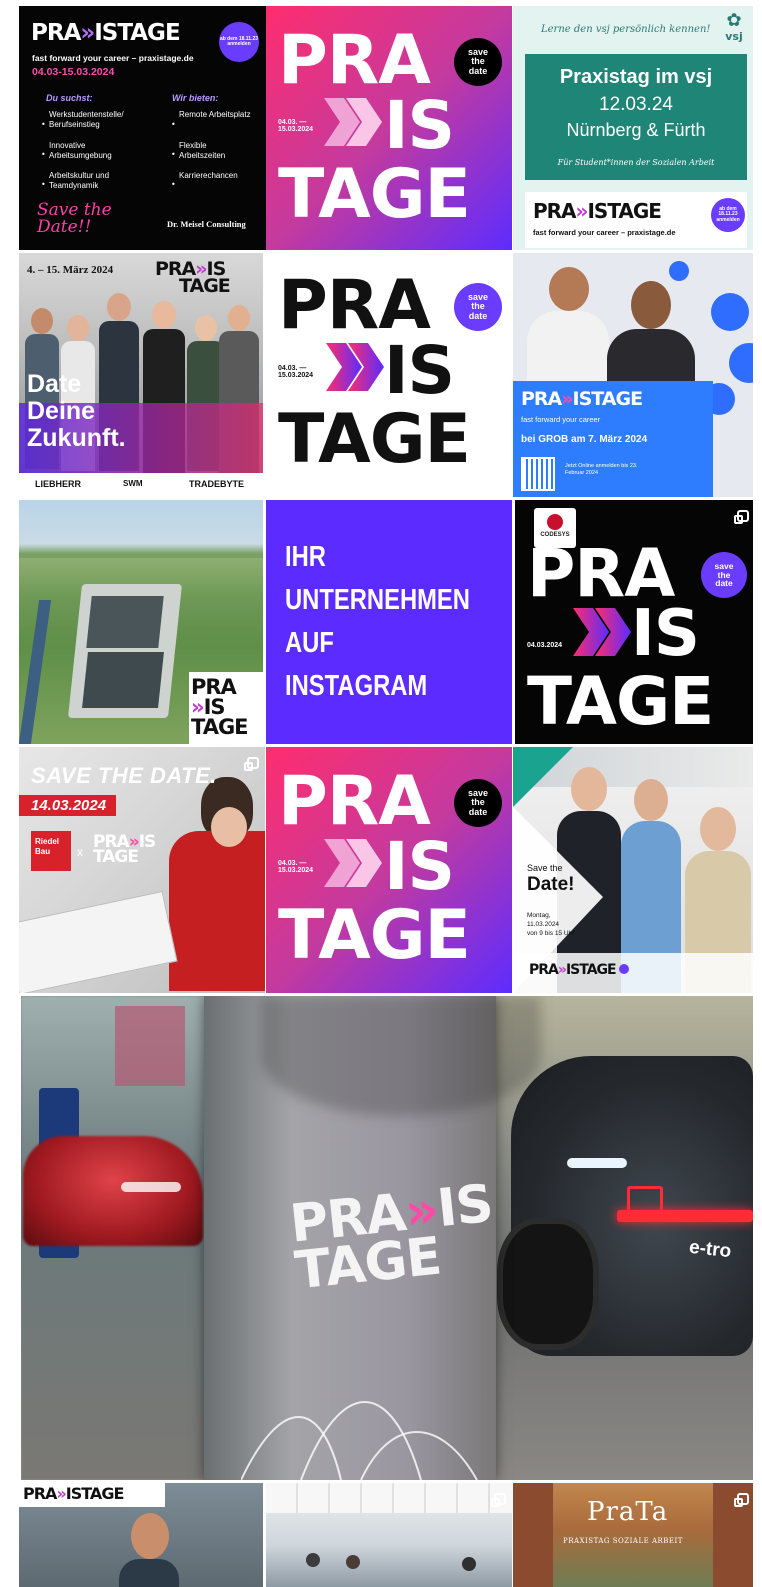 The width and height of the screenshot is (762, 1587). What do you see at coordinates (584, 439) in the screenshot?
I see `event-text: bei GROB am 7. März 2024` at bounding box center [584, 439].